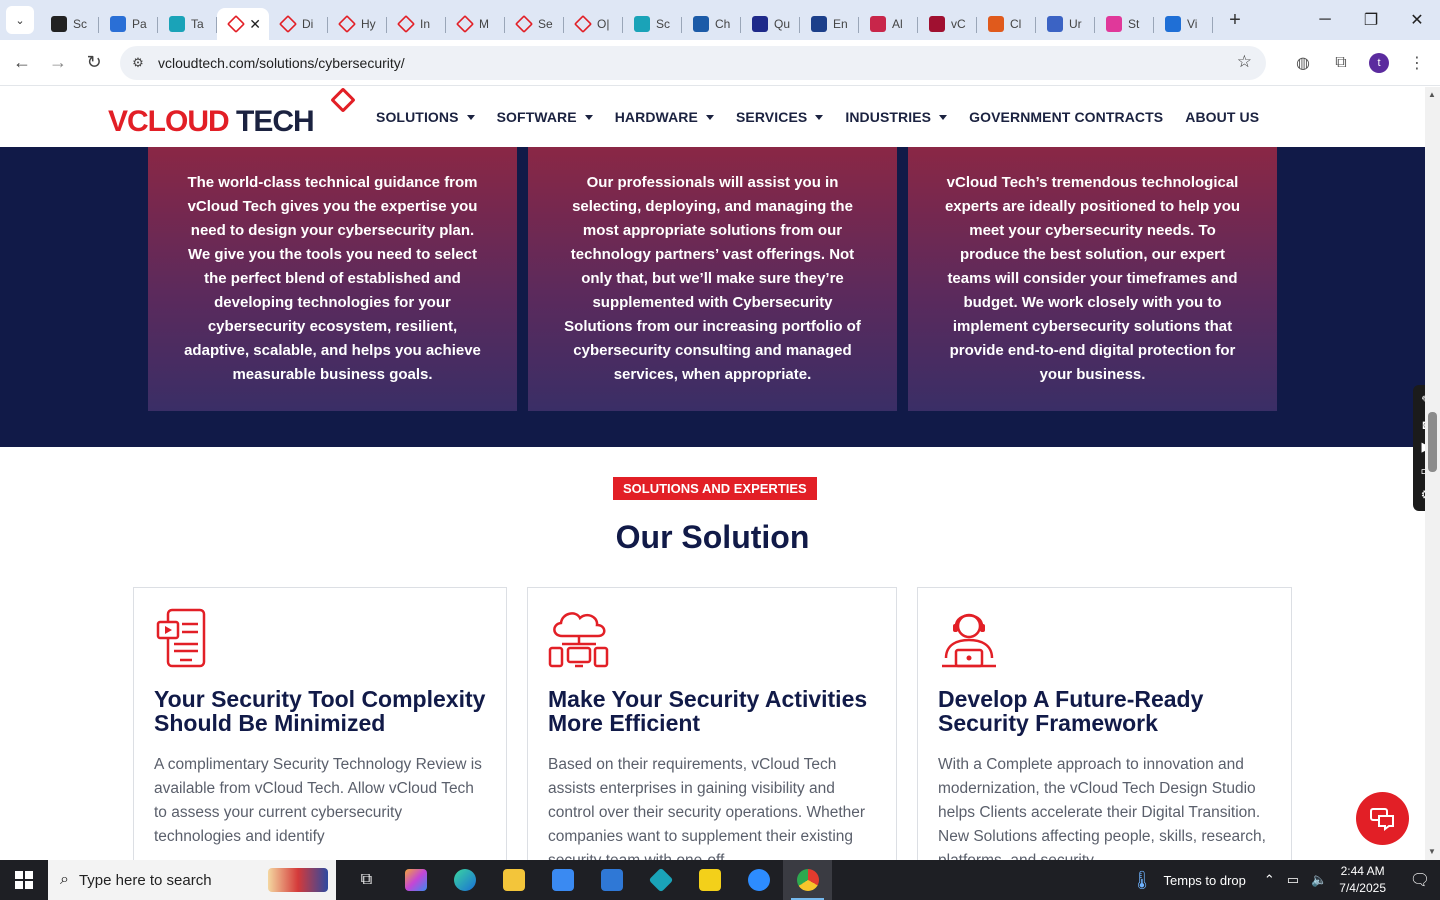 Image resolution: width=1440 pixels, height=900 pixels. What do you see at coordinates (298, 24) in the screenshot?
I see `browser-tab: Di` at bounding box center [298, 24].